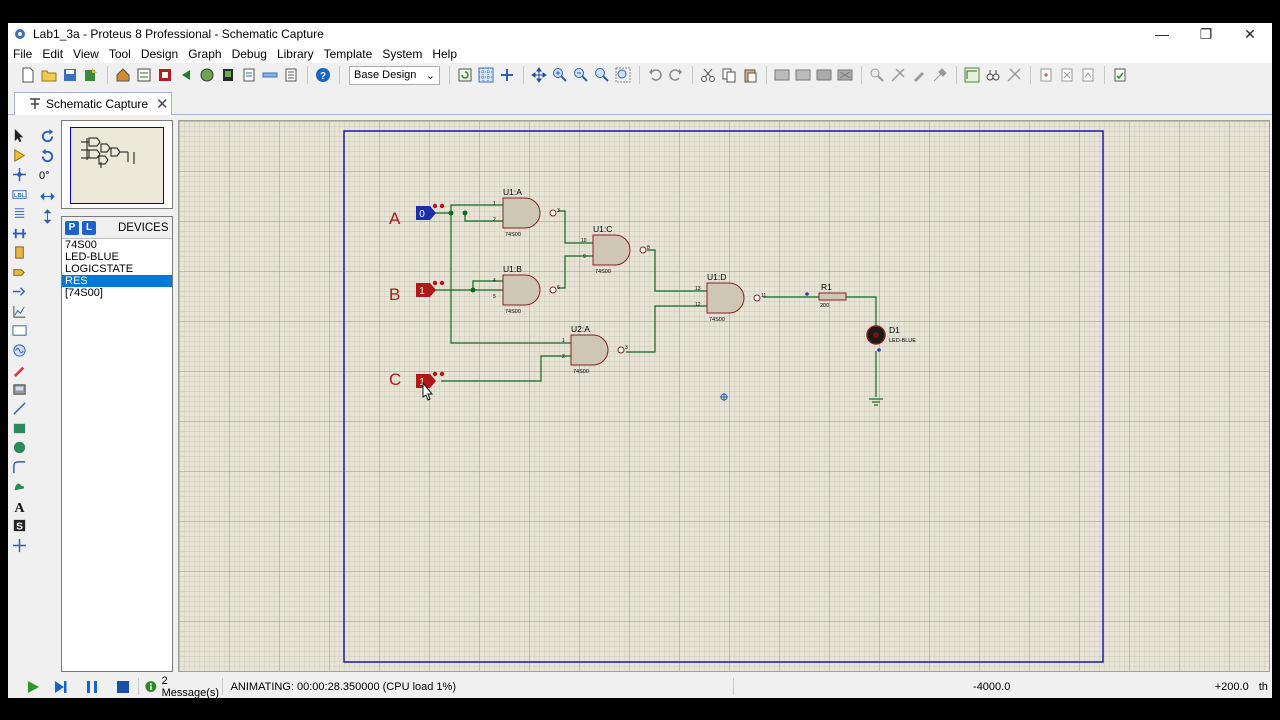 The width and height of the screenshot is (1280, 720). Describe the element at coordinates (402, 54) in the screenshot. I see `menu-system: System` at that location.